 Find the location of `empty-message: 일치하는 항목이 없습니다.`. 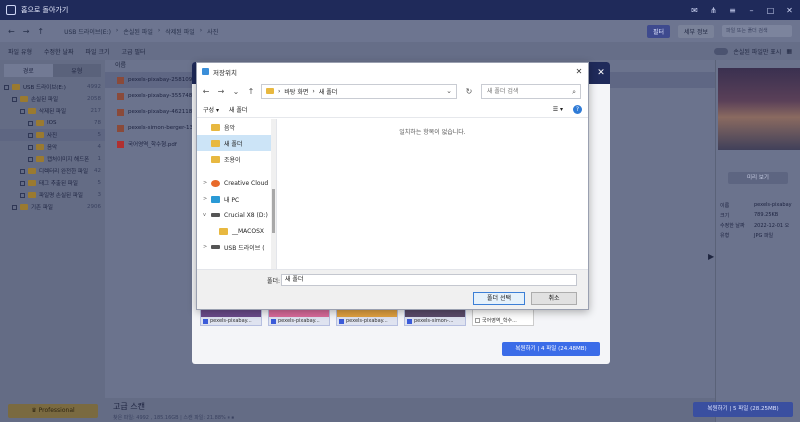

empty-message: 일치하는 항목이 없습니다. is located at coordinates (432, 132).